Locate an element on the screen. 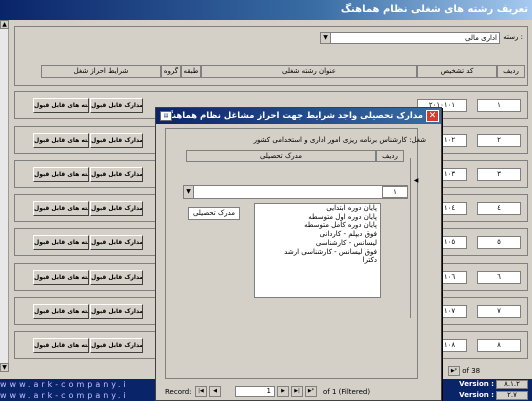 The image size is (532, 401). col-class-header: طبقه is located at coordinates (191, 71).